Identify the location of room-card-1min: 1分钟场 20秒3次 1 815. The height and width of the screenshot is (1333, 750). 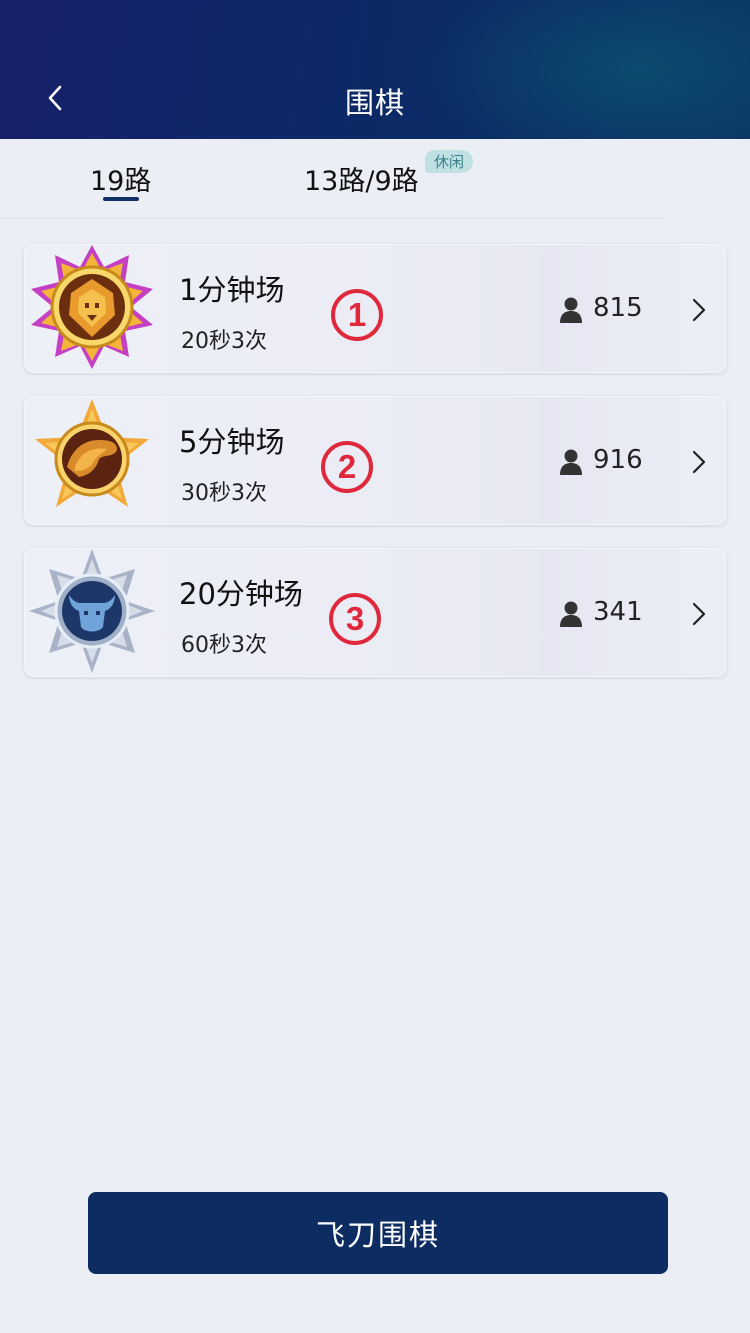
(375, 308).